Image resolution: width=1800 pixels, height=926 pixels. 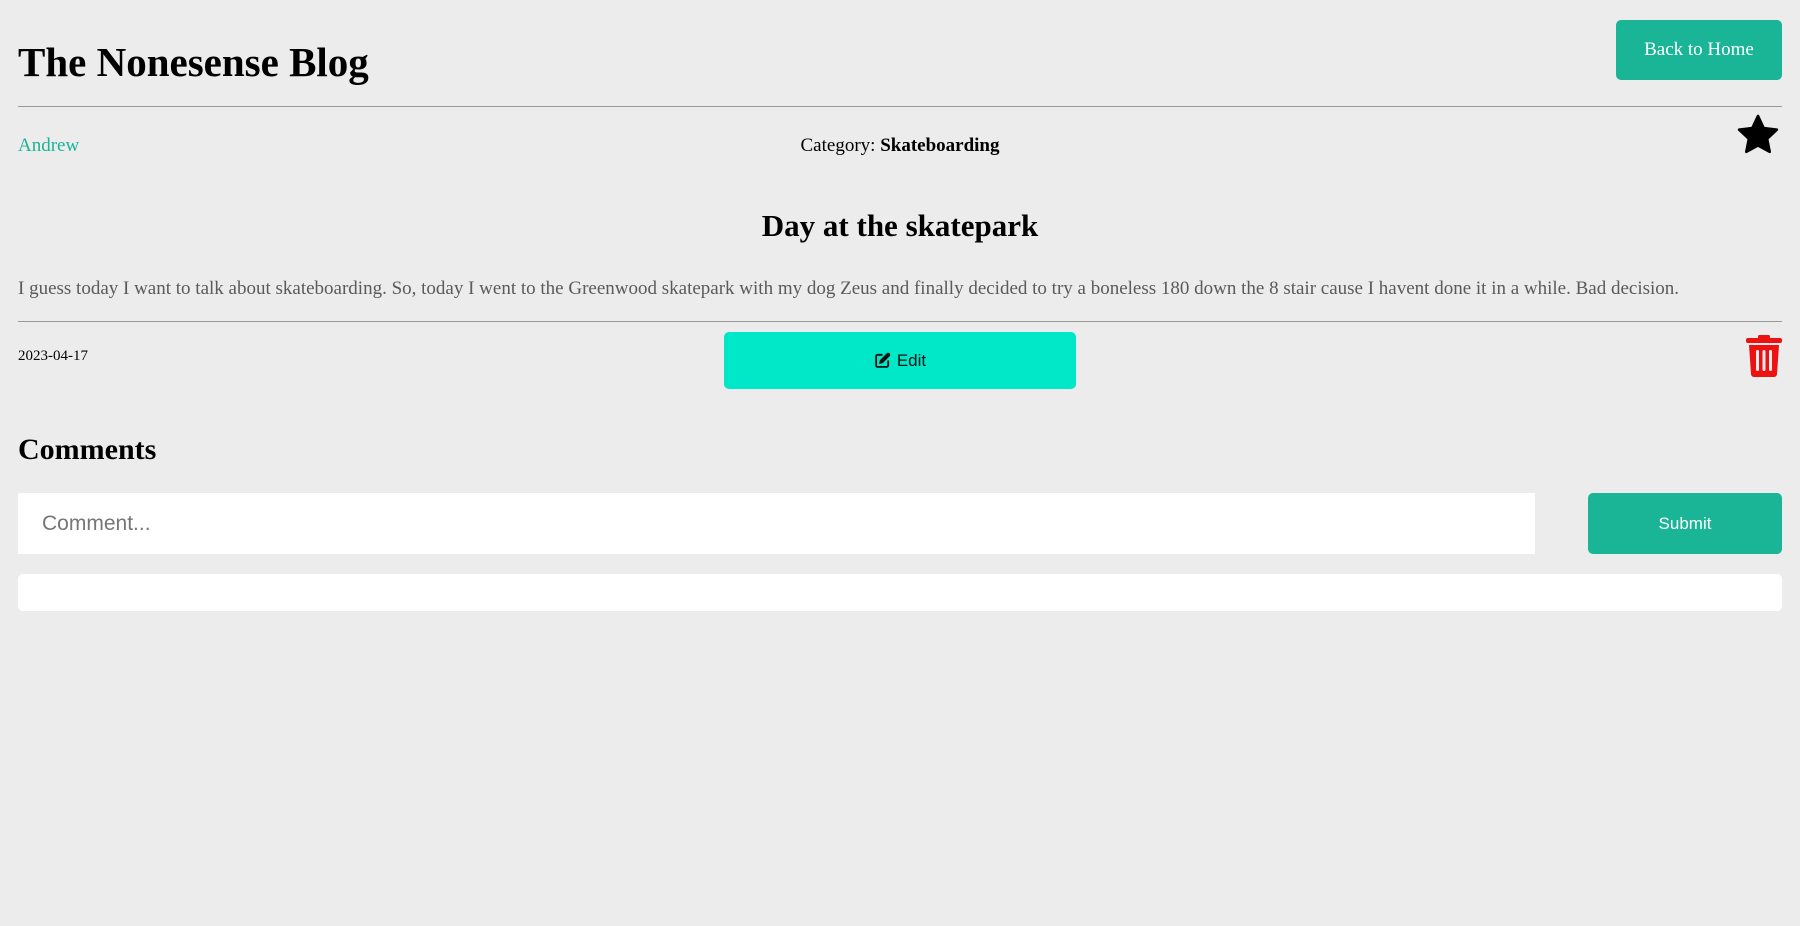 I want to click on site-title: The Nonesense Blog, so click(x=193, y=62).